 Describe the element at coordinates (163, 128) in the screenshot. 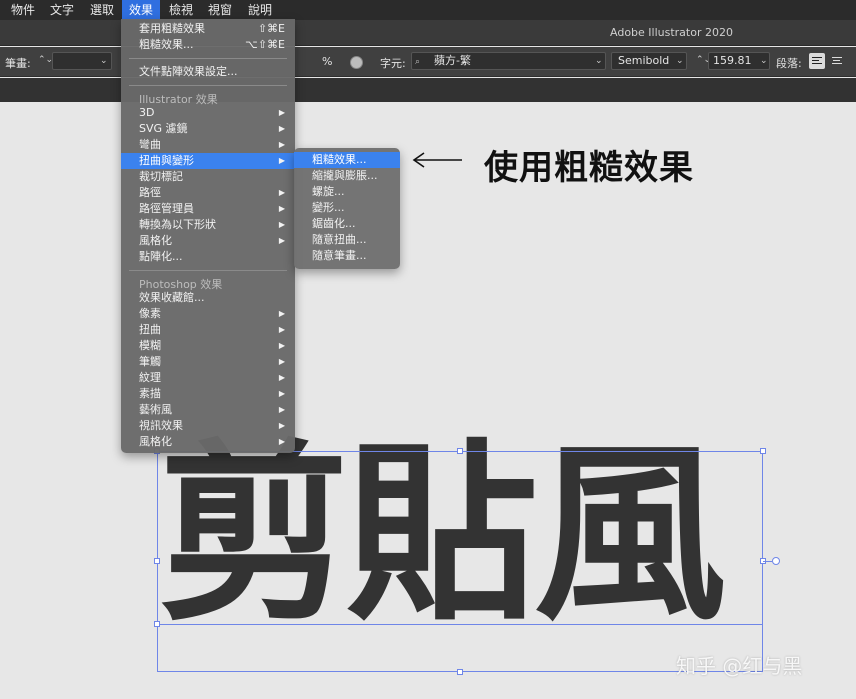

I see `menu-item-label: SVG 濾鏡` at that location.